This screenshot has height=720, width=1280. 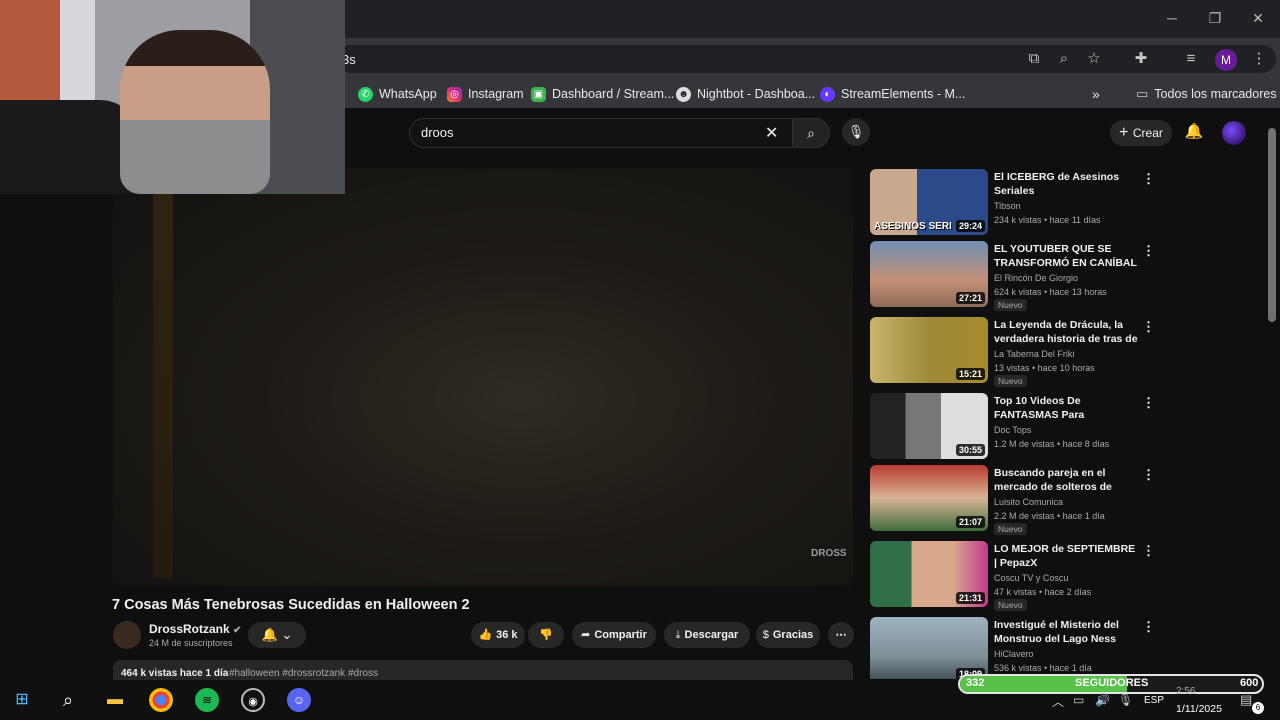 I want to click on recommended-meta: 536 k vistas • hace 1 día, so click(x=1043, y=668).